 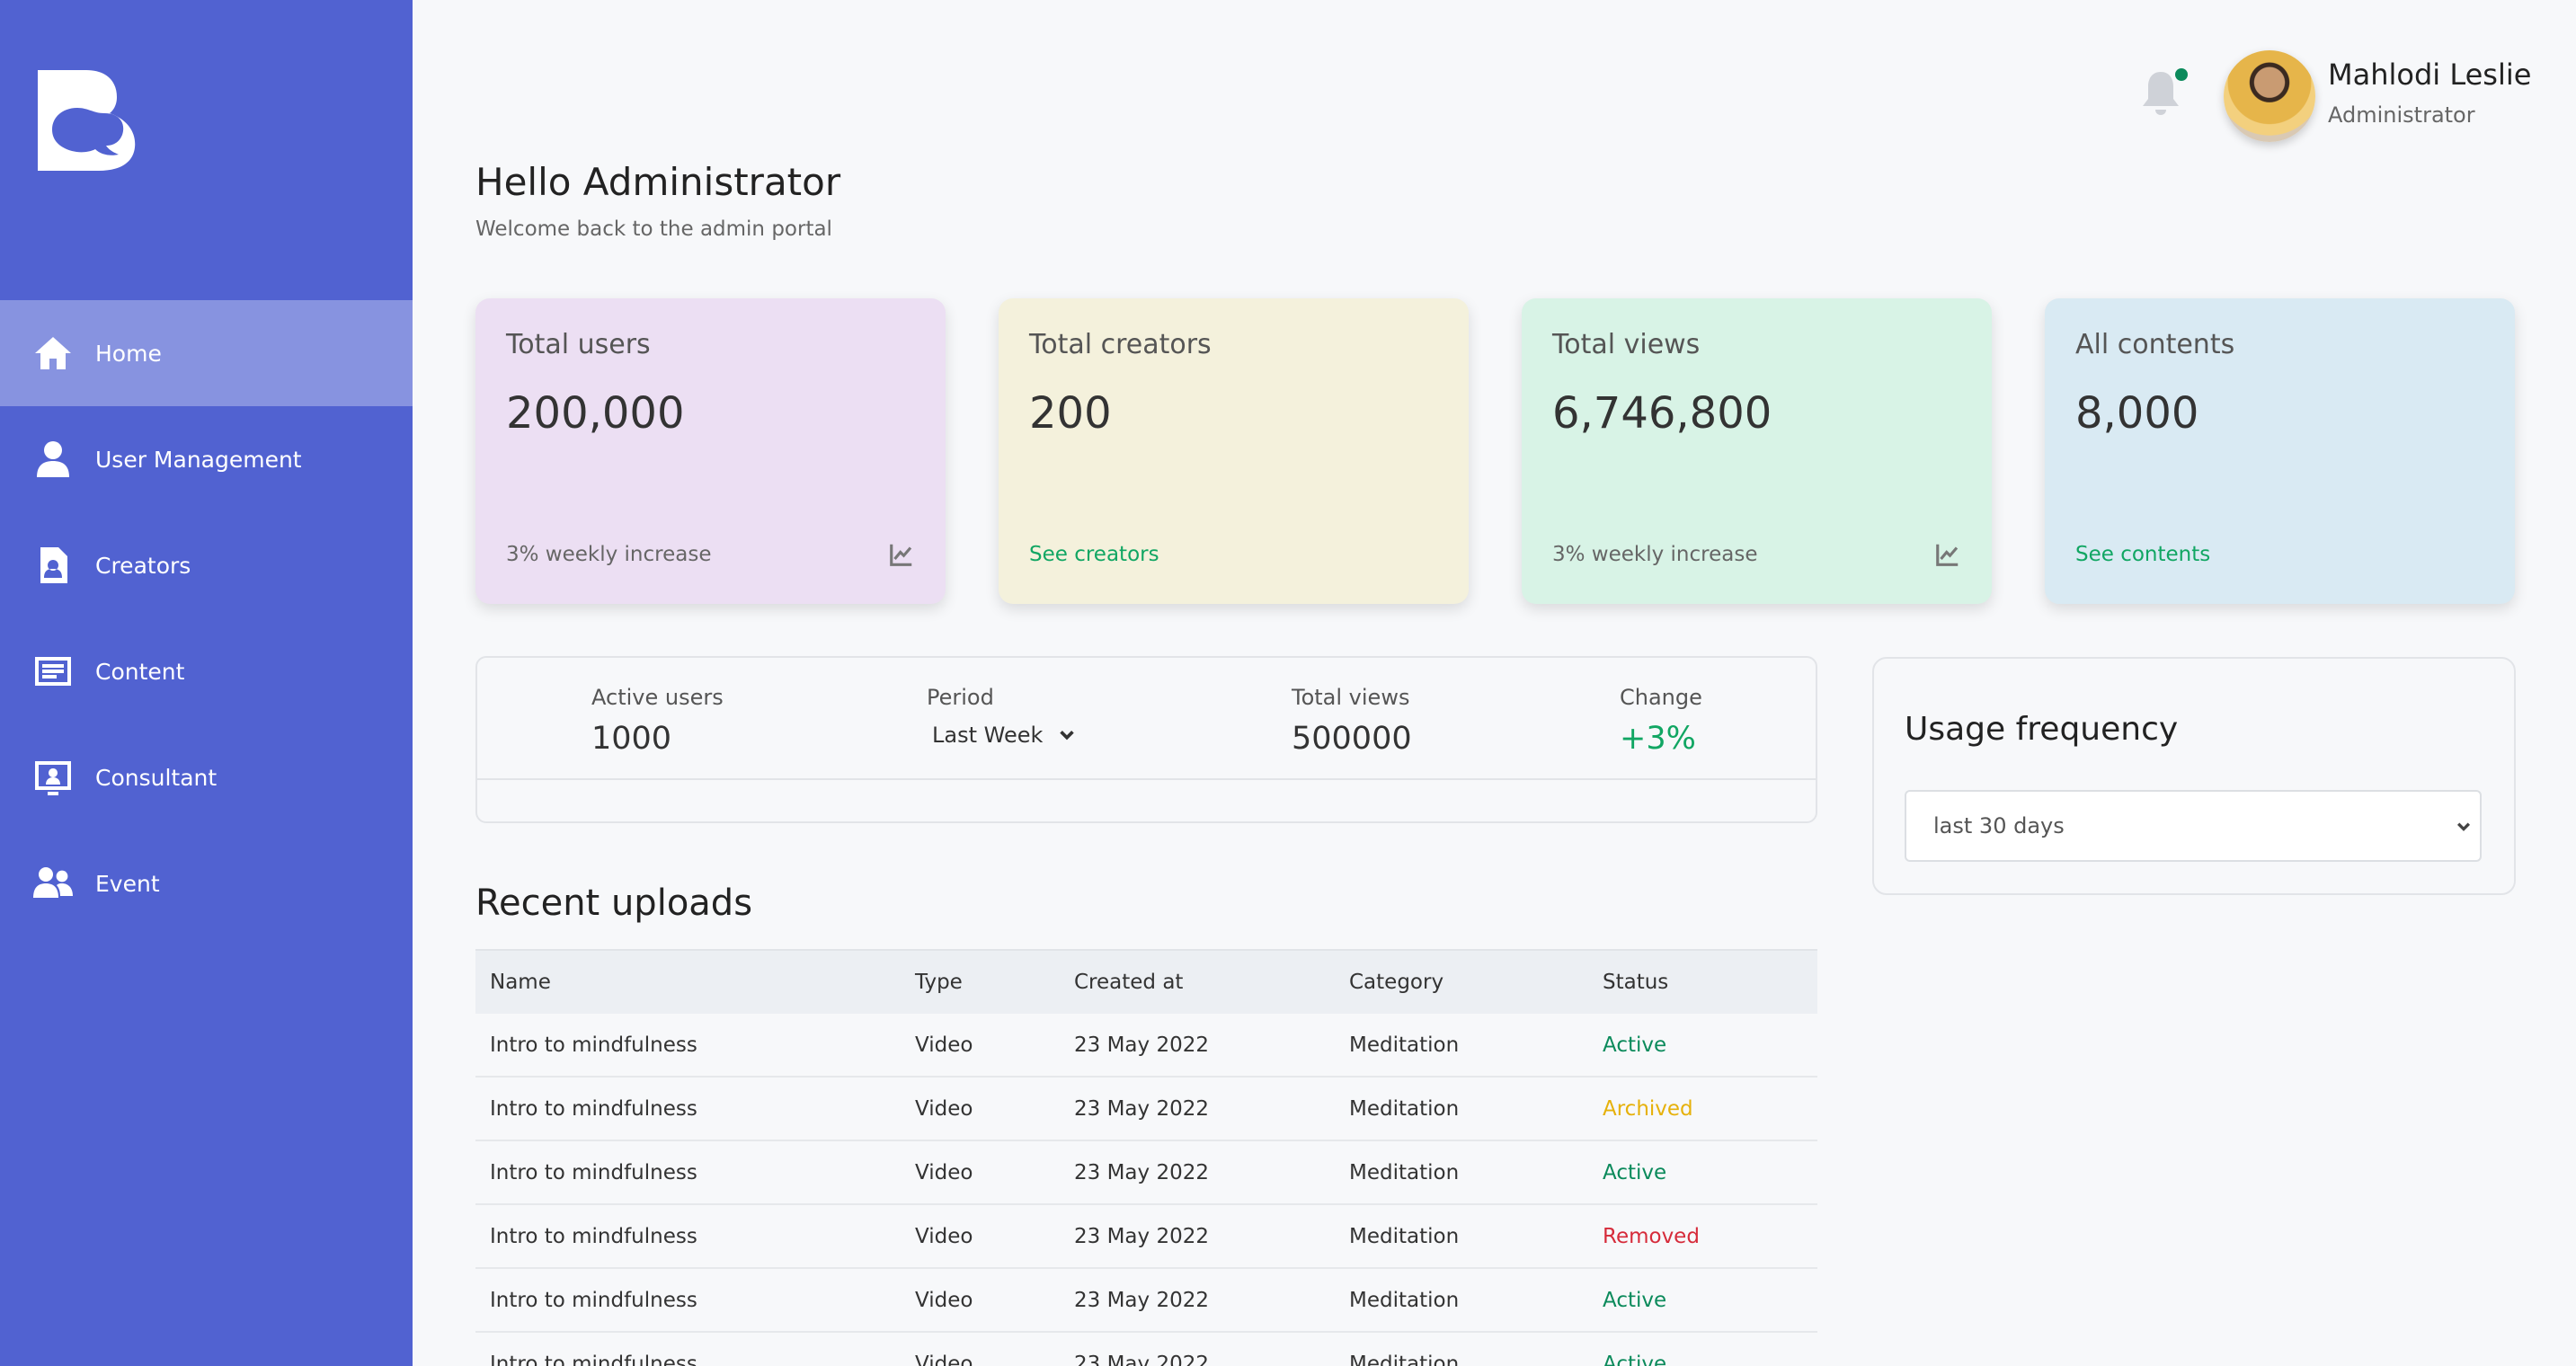 I want to click on change-value: +3%, so click(x=1658, y=739).